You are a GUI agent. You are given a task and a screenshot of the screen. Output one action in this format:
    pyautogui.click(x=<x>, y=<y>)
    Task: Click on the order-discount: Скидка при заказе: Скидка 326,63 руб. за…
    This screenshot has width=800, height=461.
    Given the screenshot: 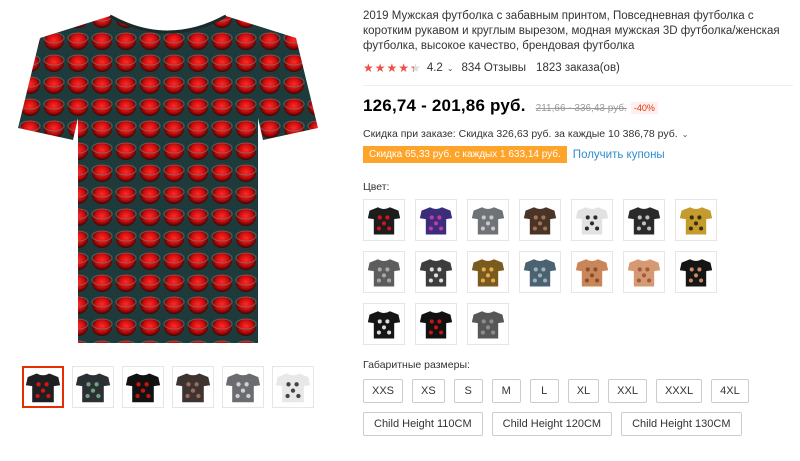 What is the action you would take?
    pyautogui.click(x=578, y=134)
    